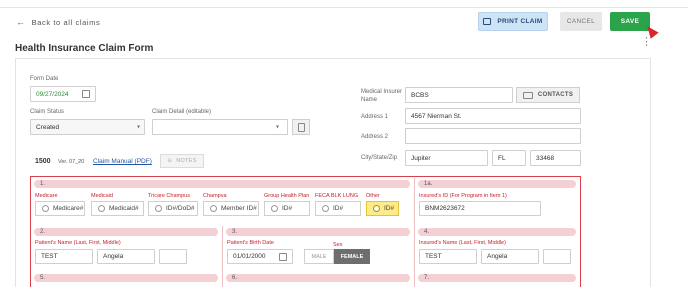  Describe the element at coordinates (557, 256) in the screenshot. I see `insured-middle-name-input` at that location.